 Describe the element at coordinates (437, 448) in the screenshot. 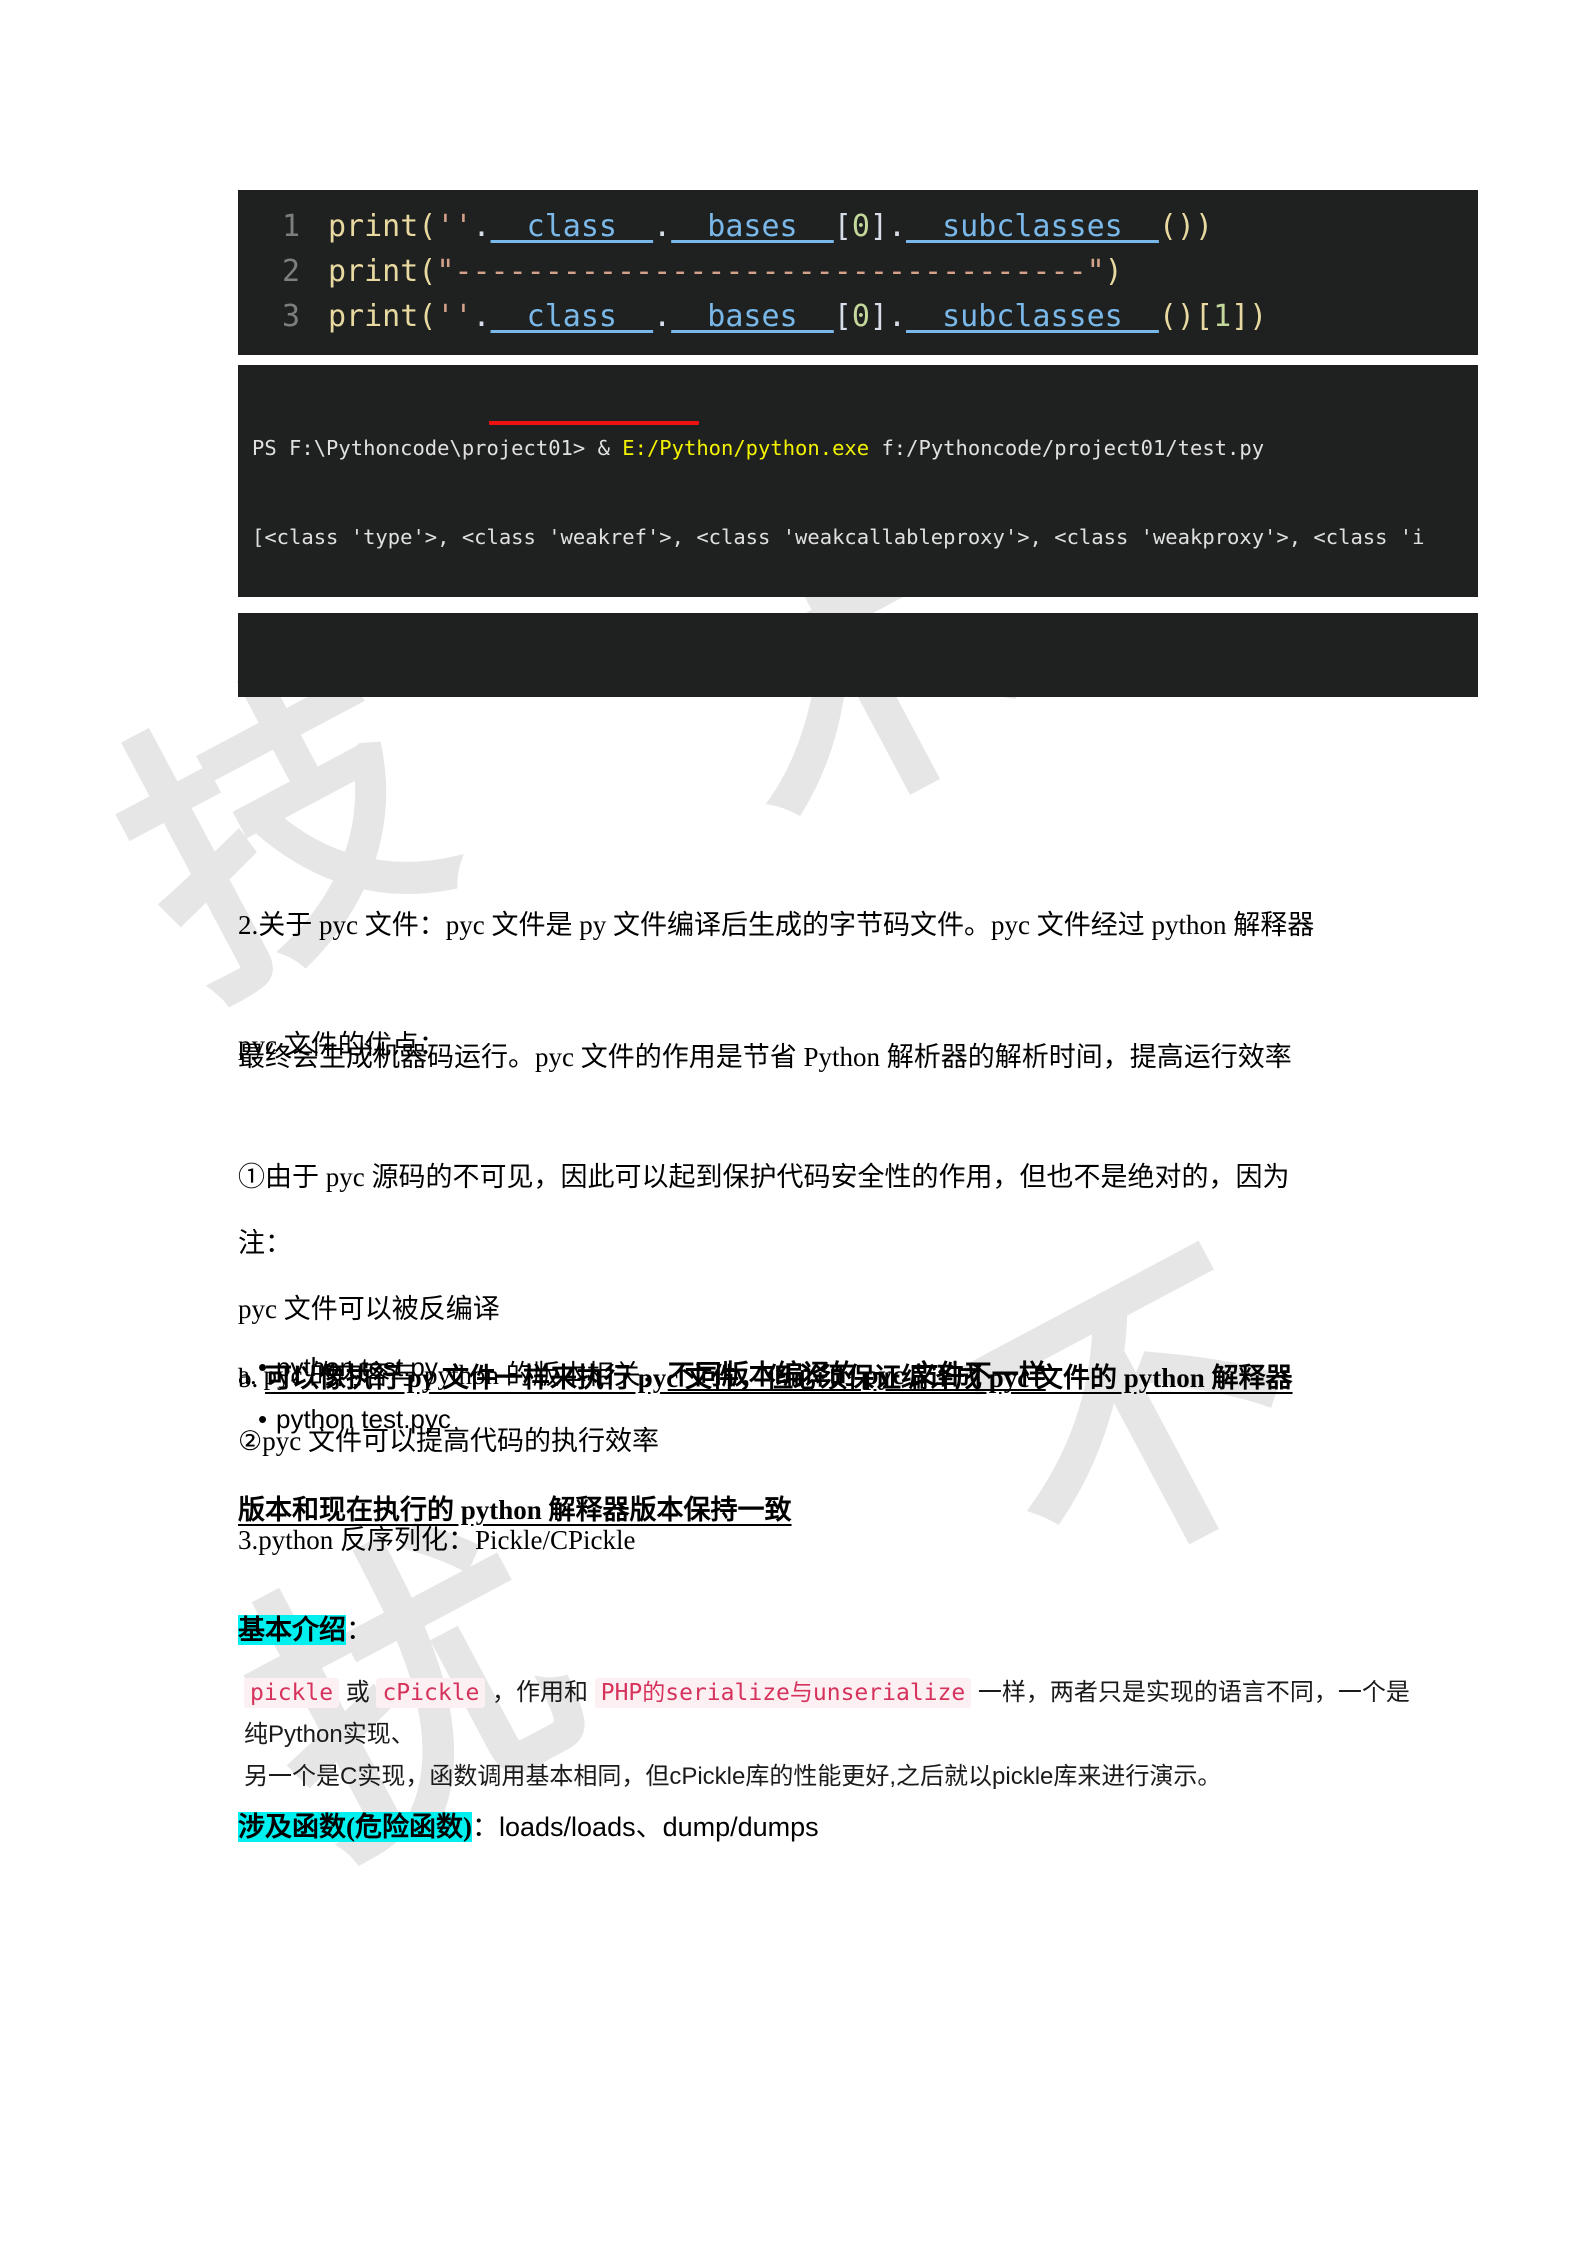

I see `prompt-prefix: PS F:\Pythoncode\project01> &` at that location.